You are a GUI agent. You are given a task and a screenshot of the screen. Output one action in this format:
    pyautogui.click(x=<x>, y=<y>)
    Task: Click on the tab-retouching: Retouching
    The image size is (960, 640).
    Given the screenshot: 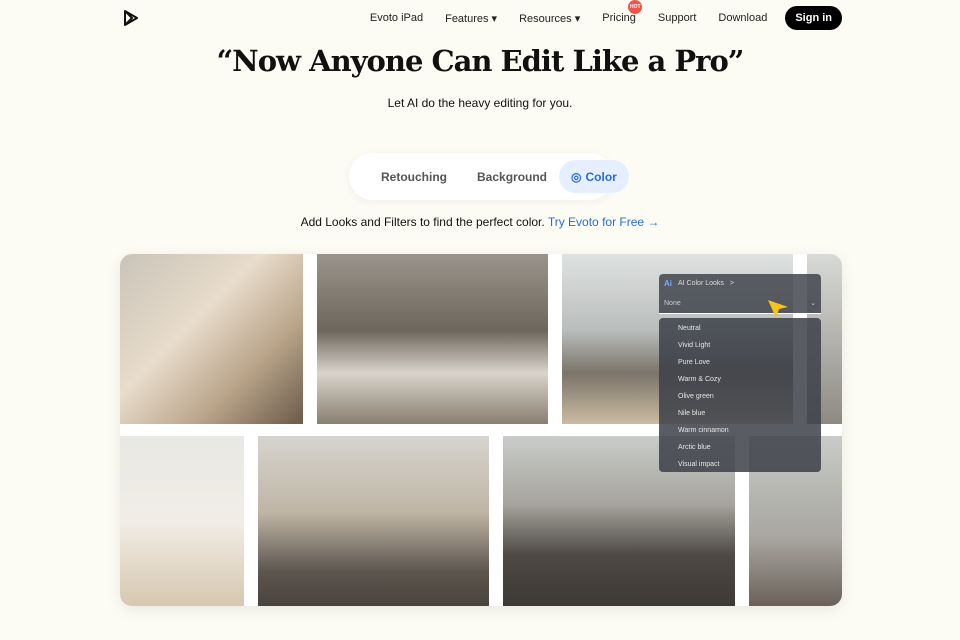 What is the action you would take?
    pyautogui.click(x=414, y=176)
    